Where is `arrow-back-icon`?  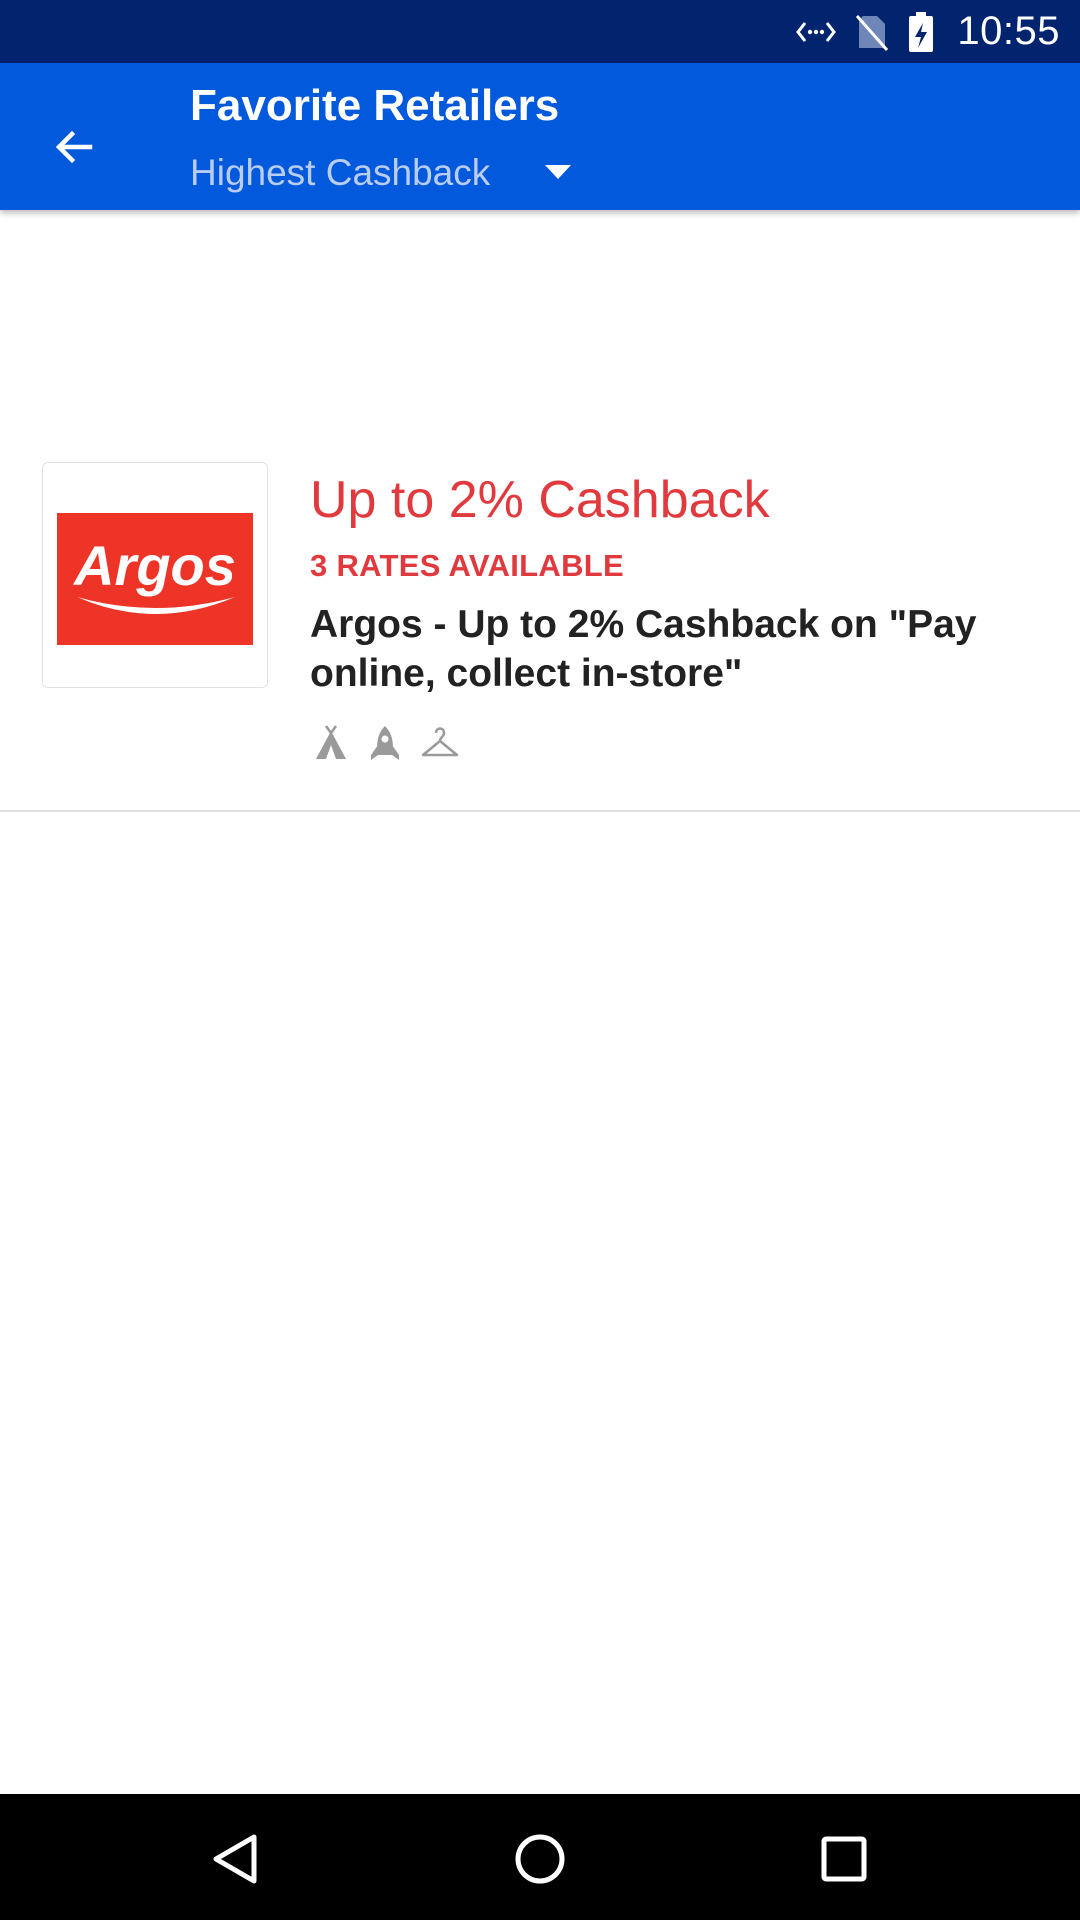 arrow-back-icon is located at coordinates (74, 147).